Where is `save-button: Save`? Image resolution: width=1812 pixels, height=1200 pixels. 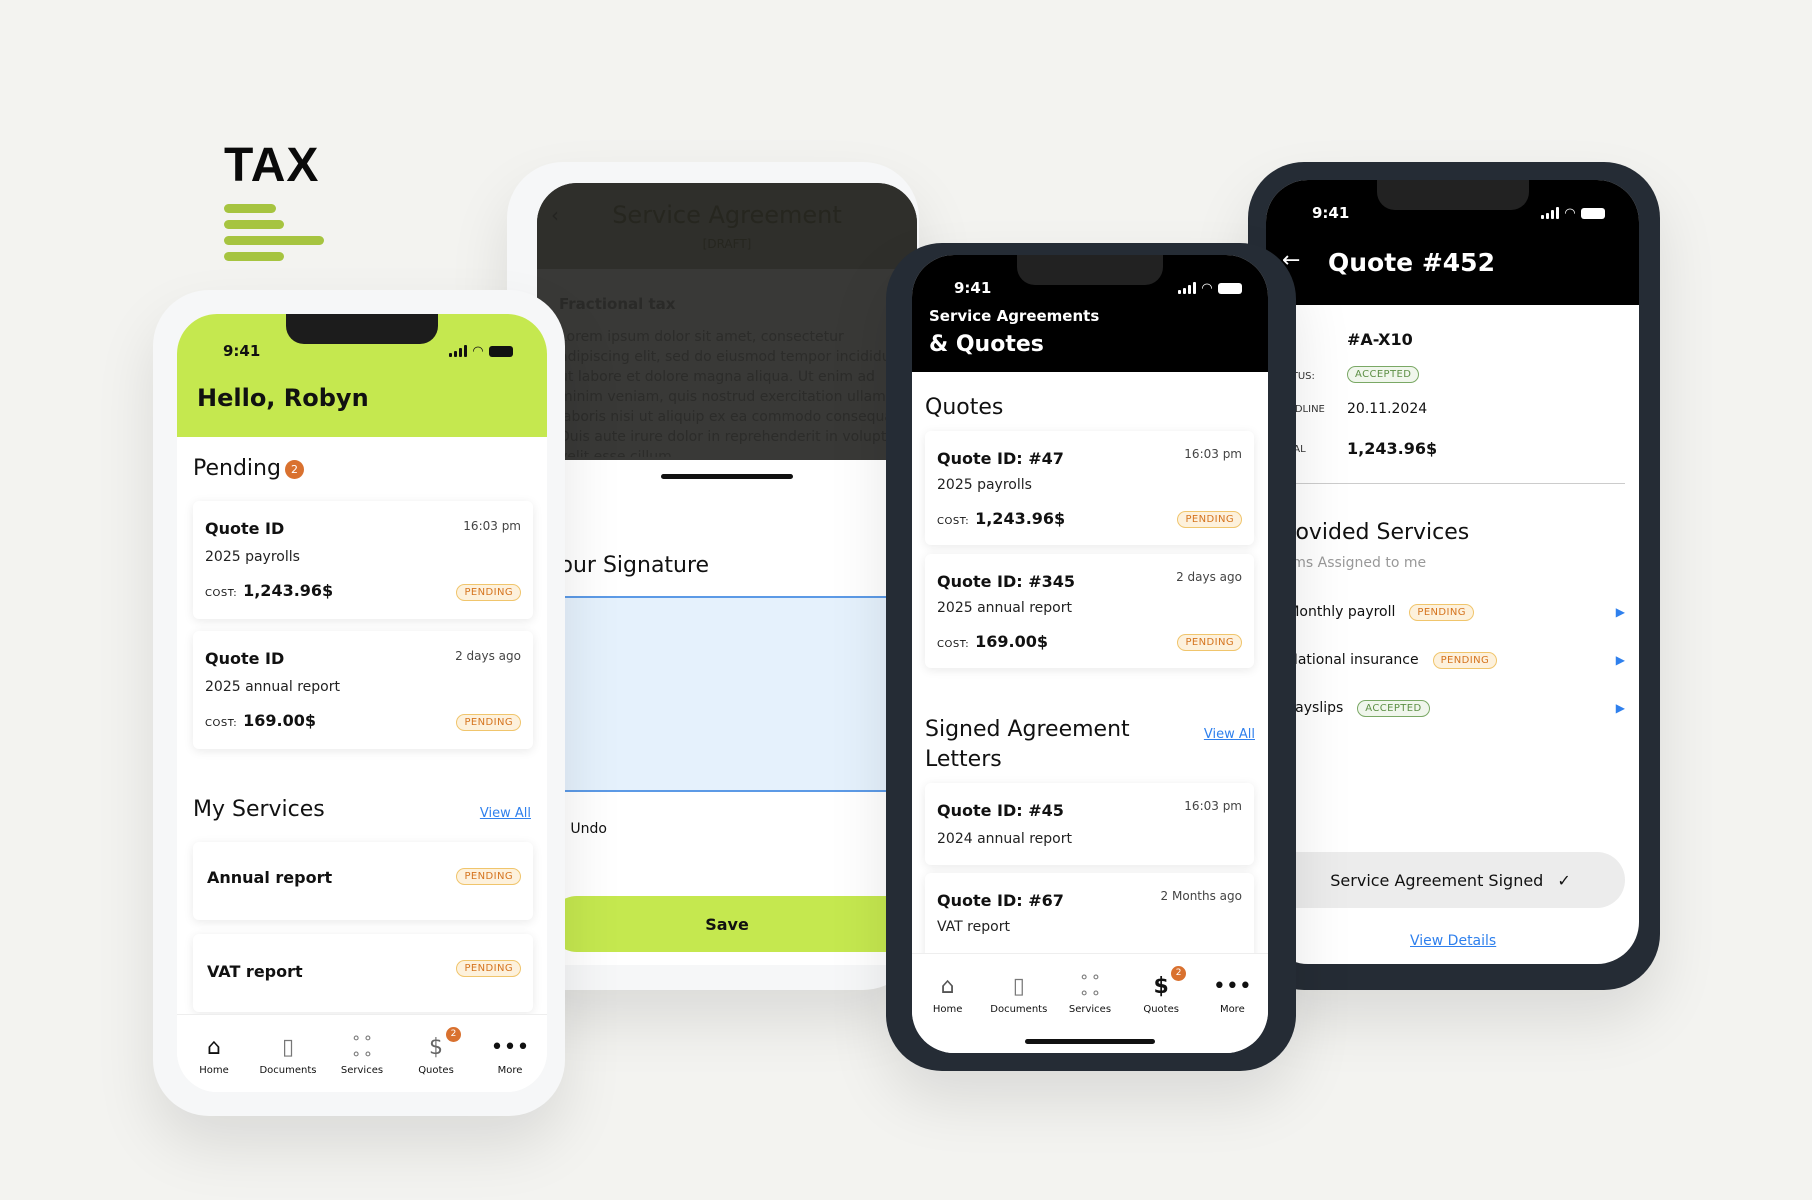
save-button: Save is located at coordinates (733, 924).